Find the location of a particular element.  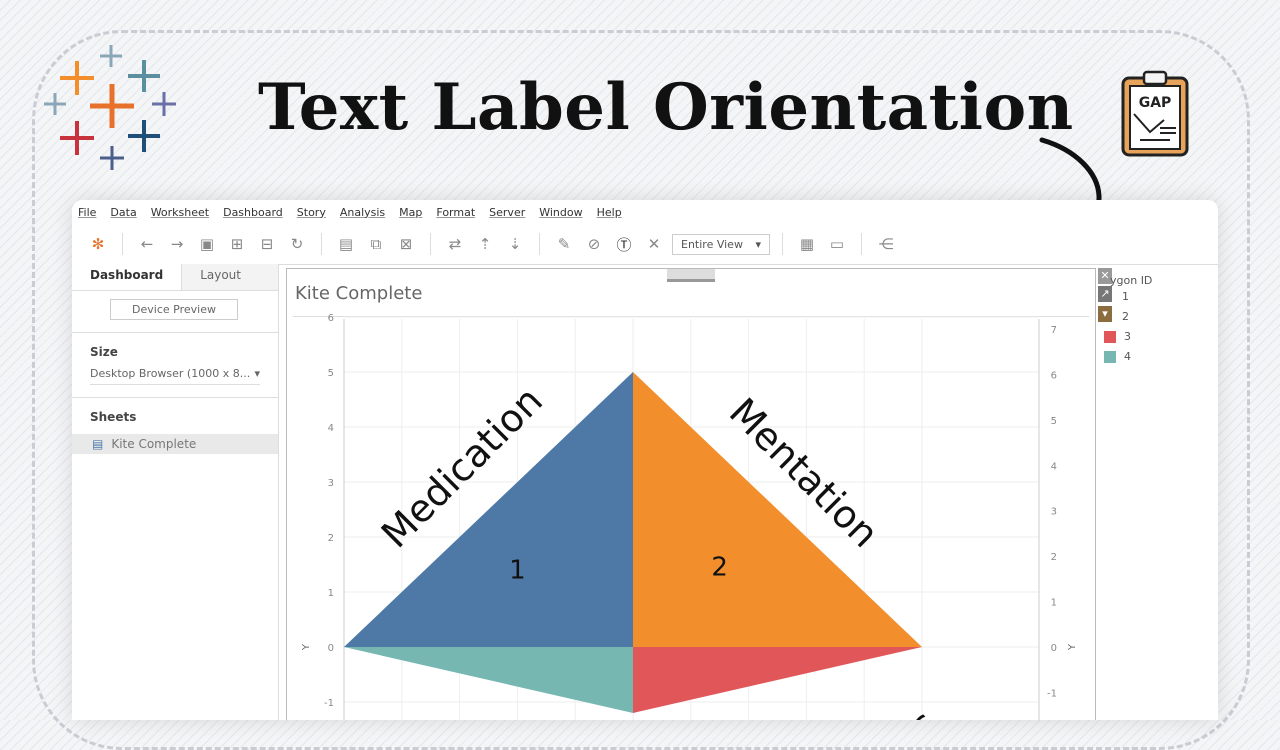

size-dropdown: Desktop Browser (1000 x 8... ▾ is located at coordinates (175, 376).